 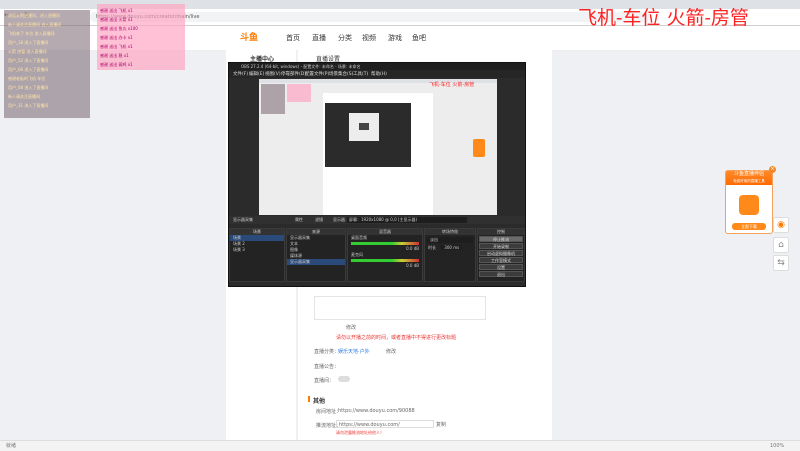 What do you see at coordinates (400, 308) in the screenshot?
I see `notice-textarea` at bounding box center [400, 308].